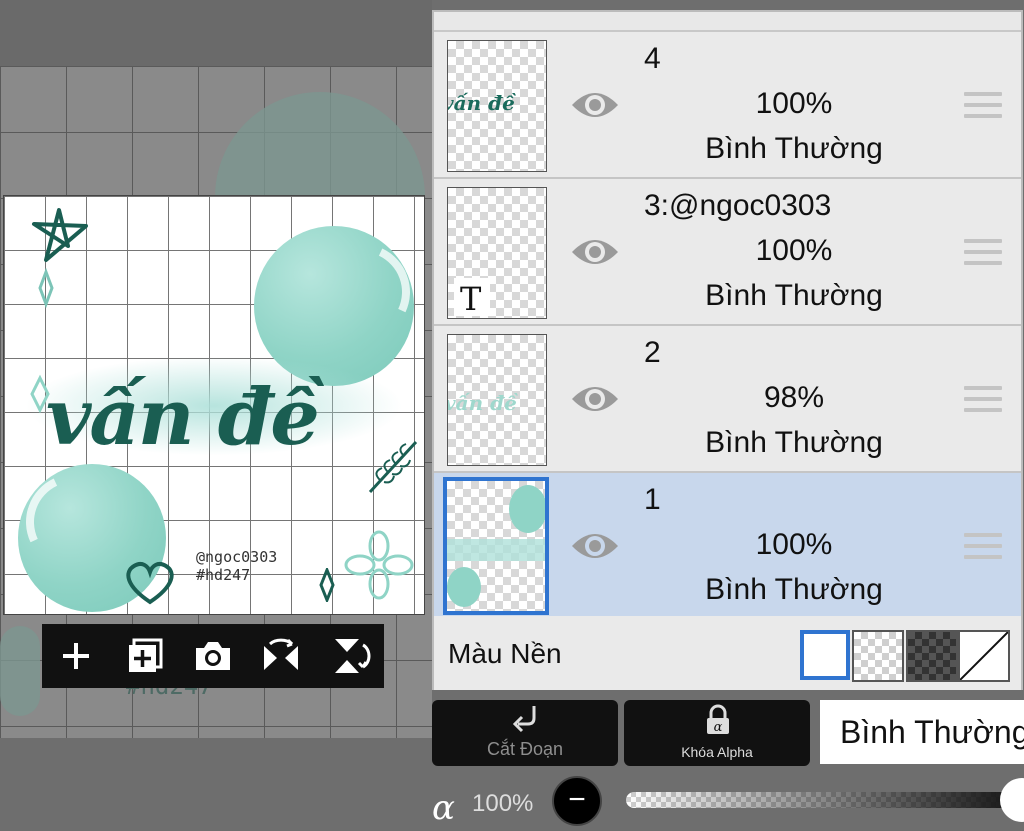  Describe the element at coordinates (379, 565) in the screenshot. I see `flower-icon` at that location.